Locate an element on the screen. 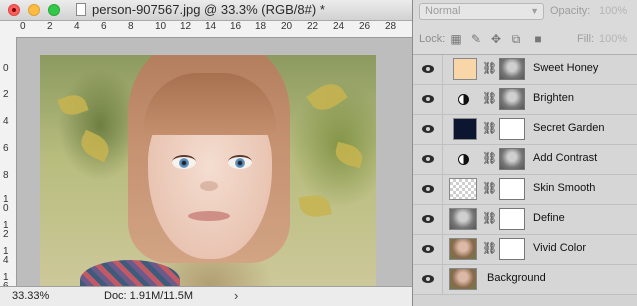  layer-name: Background is located at coordinates (516, 278).